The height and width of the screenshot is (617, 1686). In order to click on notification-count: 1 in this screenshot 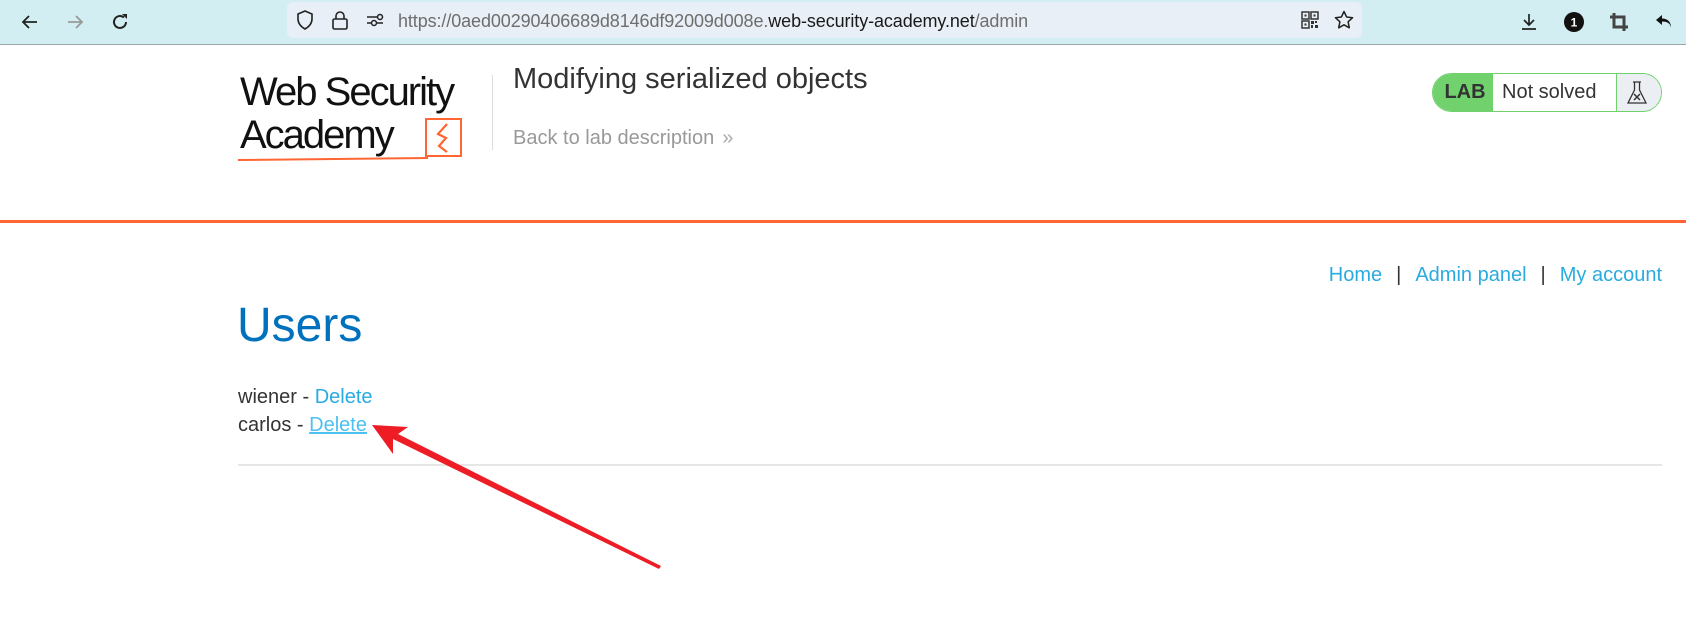, I will do `click(1574, 23)`.